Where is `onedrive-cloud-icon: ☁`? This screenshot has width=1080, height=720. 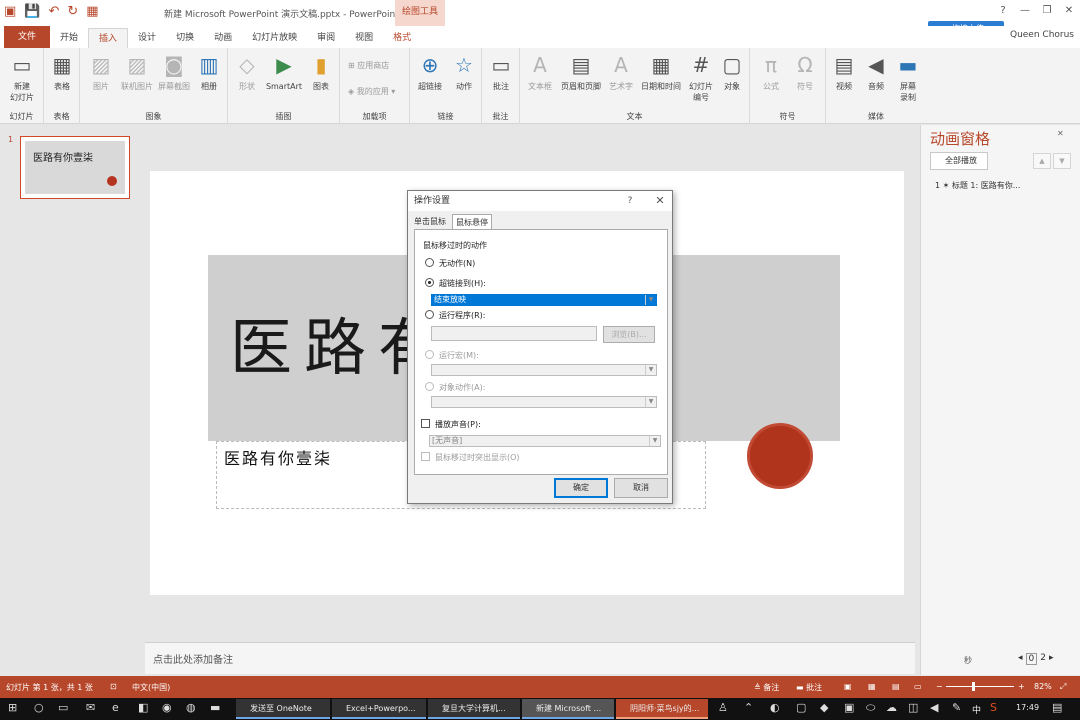
onedrive-cloud-icon: ☁ is located at coordinates (891, 707).